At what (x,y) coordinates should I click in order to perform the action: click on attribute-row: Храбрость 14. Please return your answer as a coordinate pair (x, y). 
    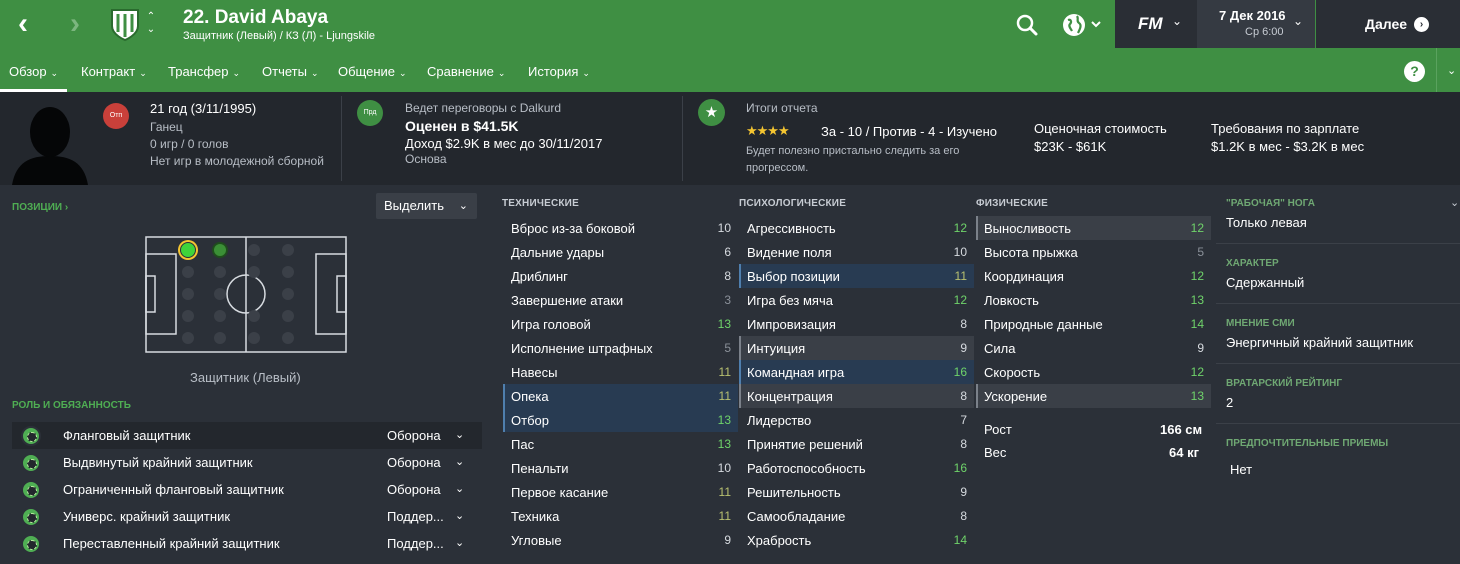
    Looking at the image, I should click on (856, 540).